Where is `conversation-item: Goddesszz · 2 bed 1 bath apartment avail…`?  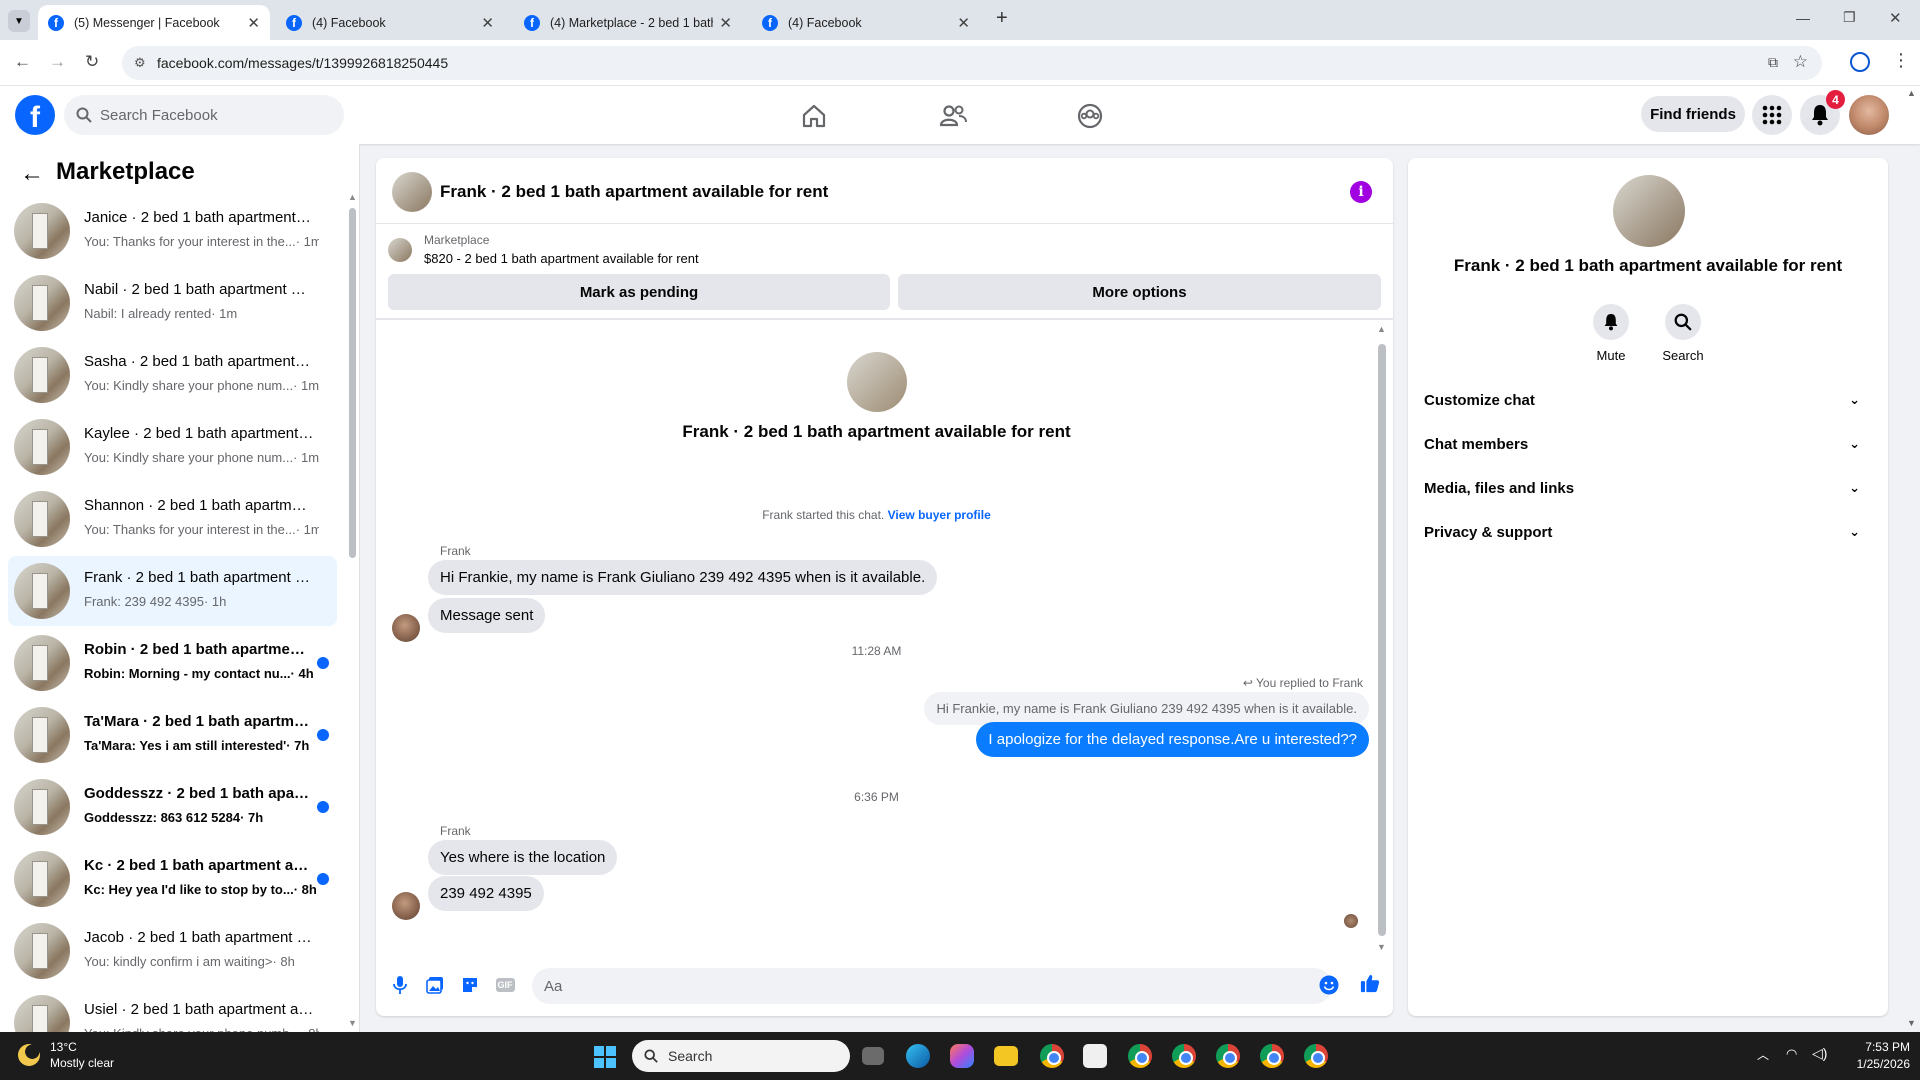
conversation-item: Goddesszz · 2 bed 1 bath apartment avail… is located at coordinates (172, 807).